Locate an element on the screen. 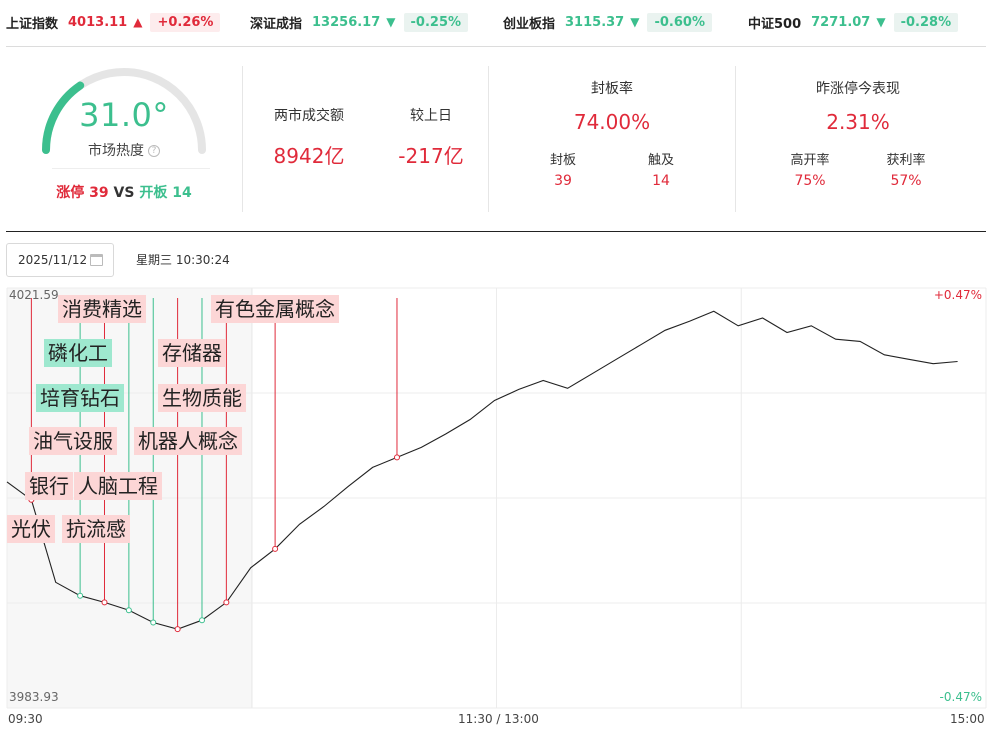 The width and height of the screenshot is (992, 735). index-name: 深证成指 is located at coordinates (276, 24).